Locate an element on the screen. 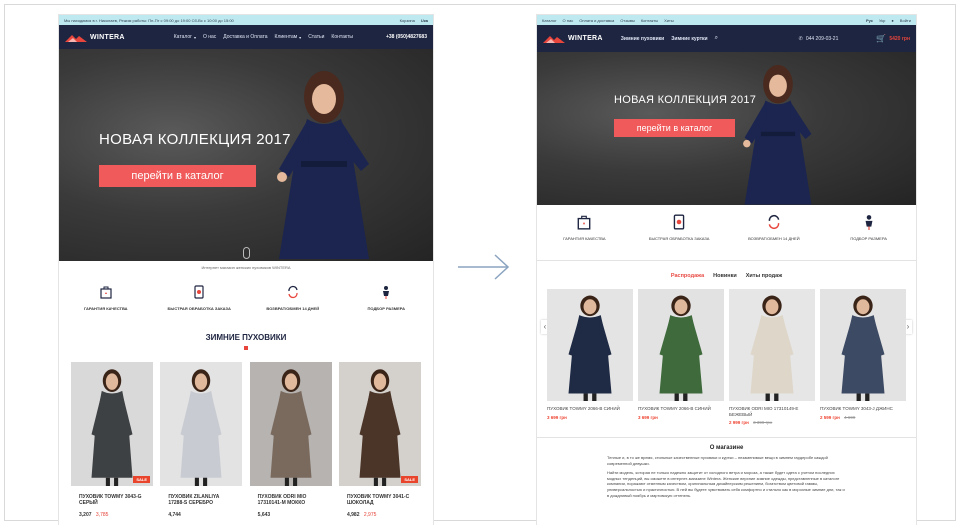  product-old-price: 2,975 is located at coordinates (370, 514).